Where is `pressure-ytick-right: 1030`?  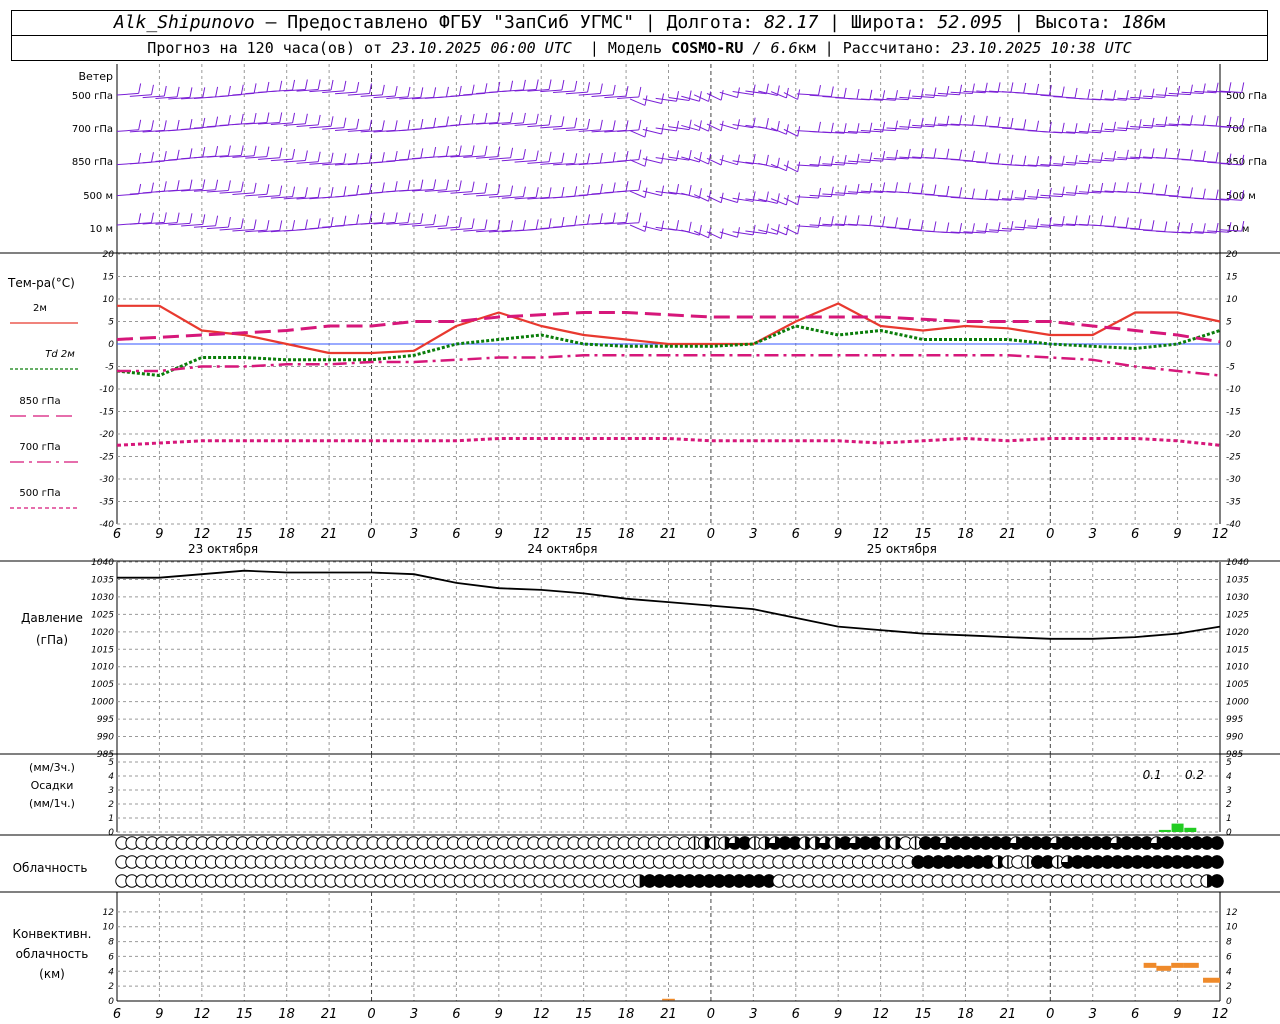
pressure-ytick-right: 1030 is located at coordinates (1237, 598).